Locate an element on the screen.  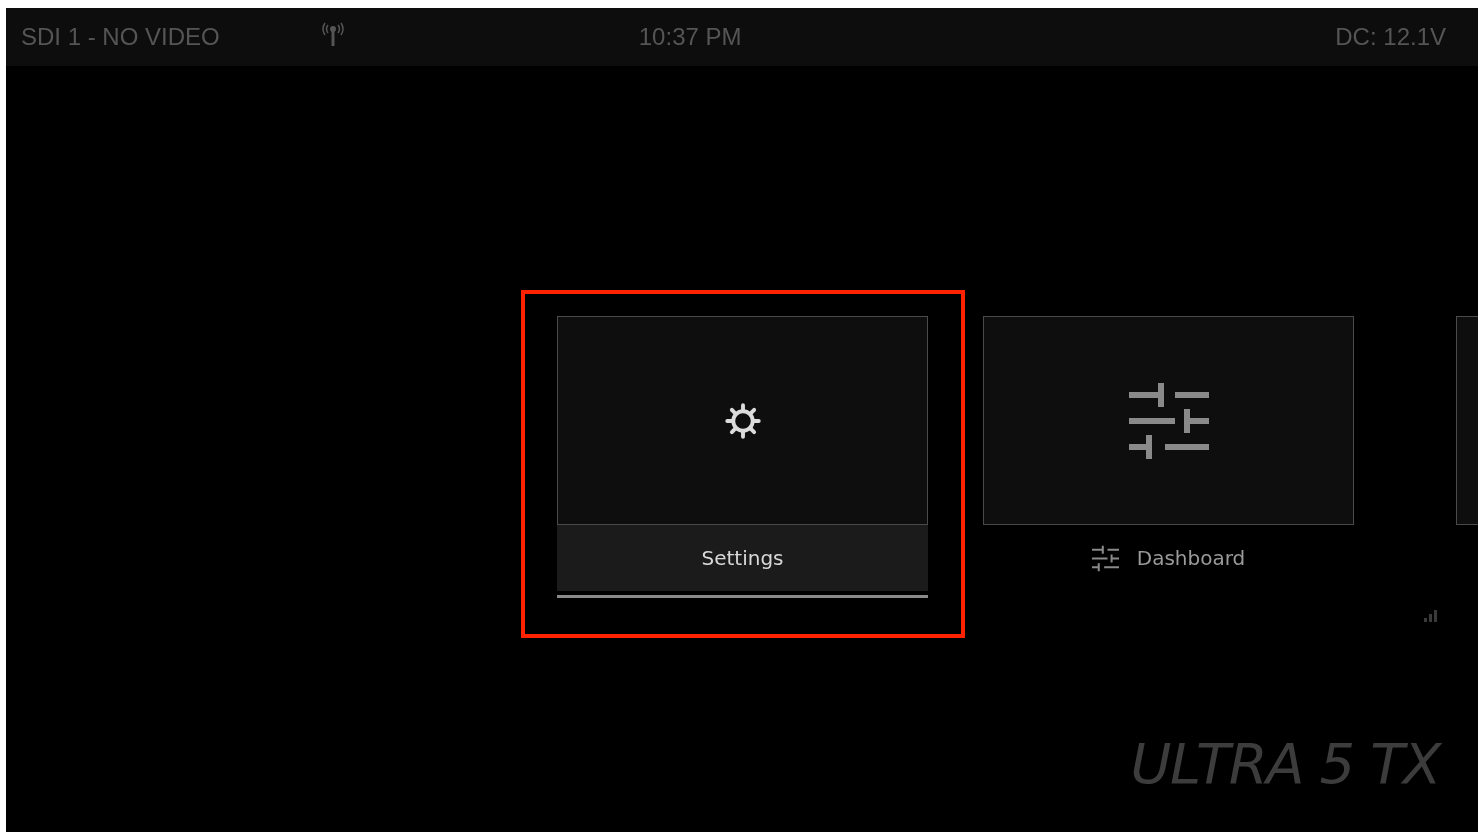
product-logo: ULTRA 5 TX is located at coordinates (1285, 764).